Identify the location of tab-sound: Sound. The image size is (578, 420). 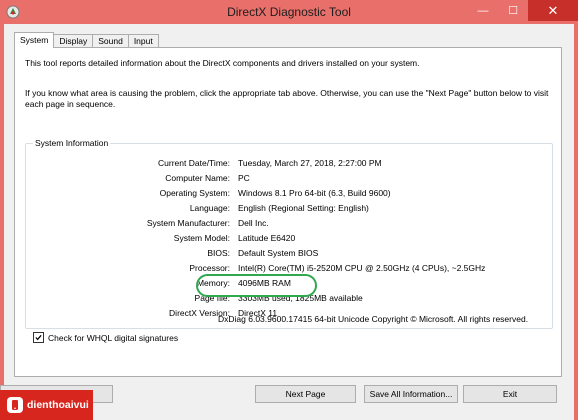
(110, 41).